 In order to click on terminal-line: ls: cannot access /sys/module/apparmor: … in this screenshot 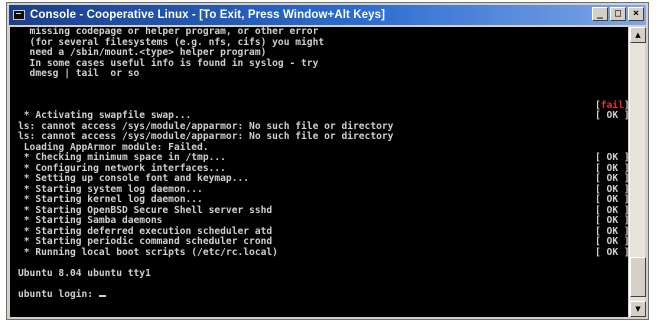, I will do `click(319, 137)`.